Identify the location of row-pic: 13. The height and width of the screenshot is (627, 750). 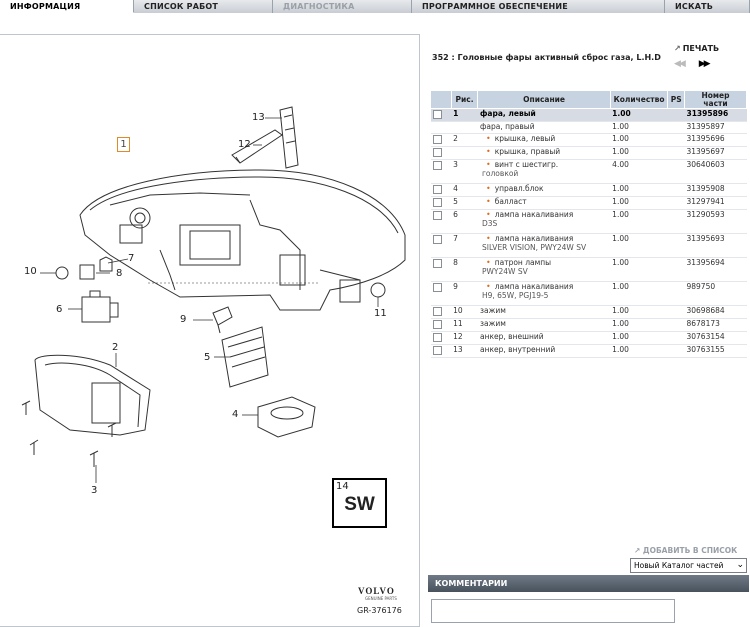
(464, 351).